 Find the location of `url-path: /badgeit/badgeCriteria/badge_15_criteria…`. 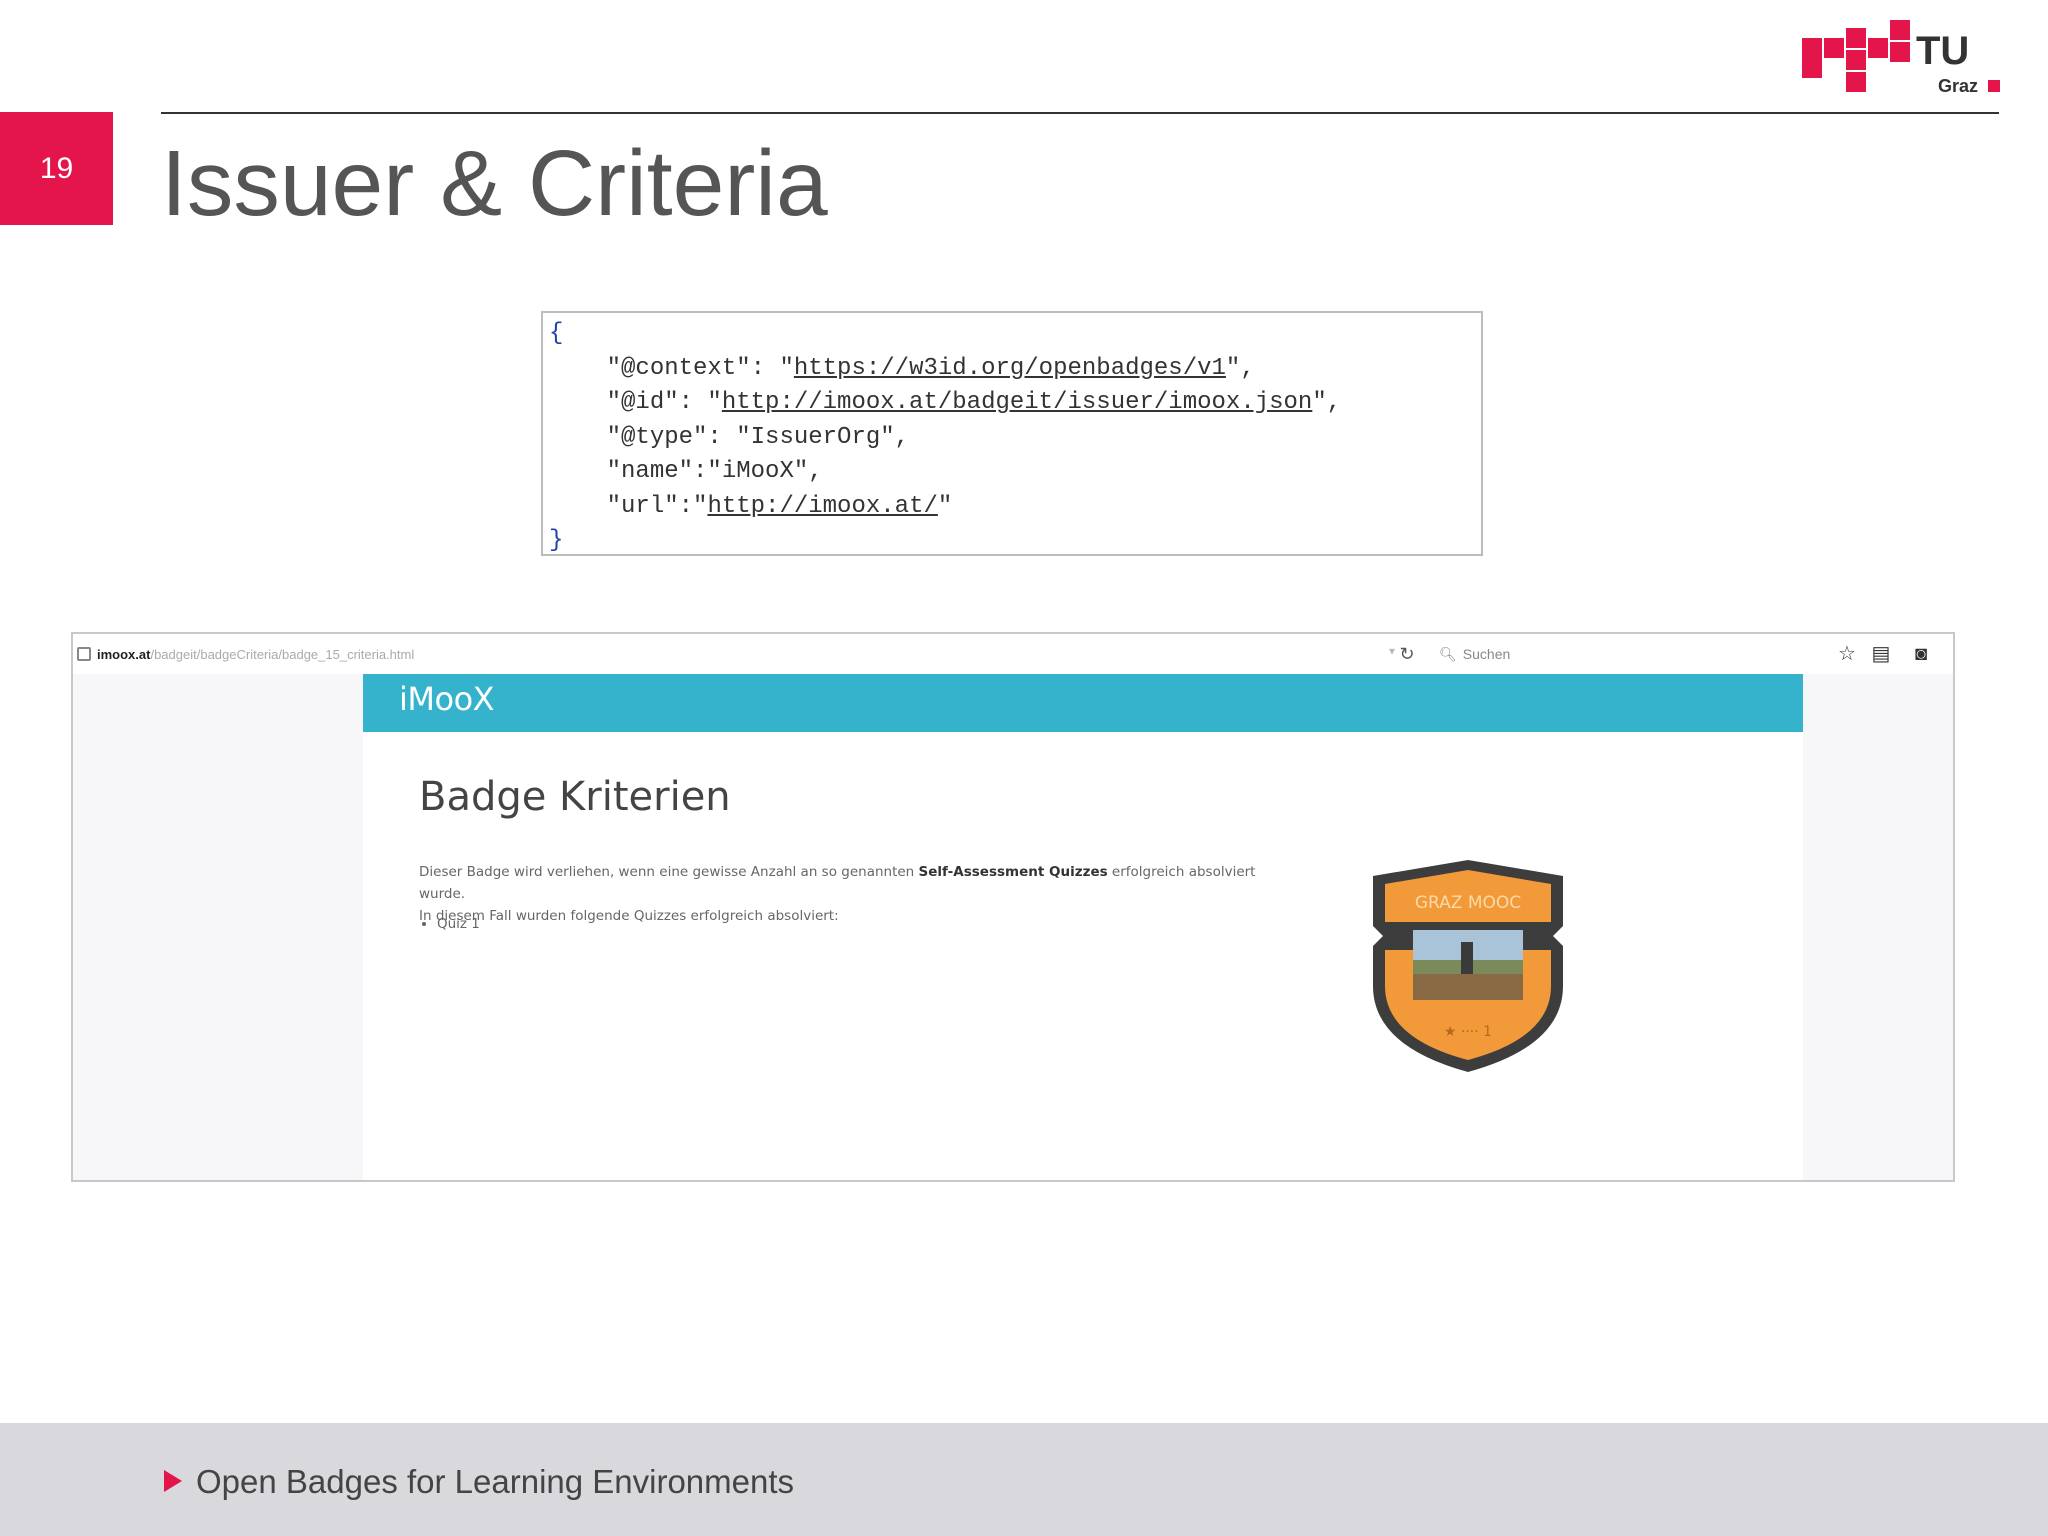

url-path: /badgeit/badgeCriteria/badge_15_criteria… is located at coordinates (282, 654).